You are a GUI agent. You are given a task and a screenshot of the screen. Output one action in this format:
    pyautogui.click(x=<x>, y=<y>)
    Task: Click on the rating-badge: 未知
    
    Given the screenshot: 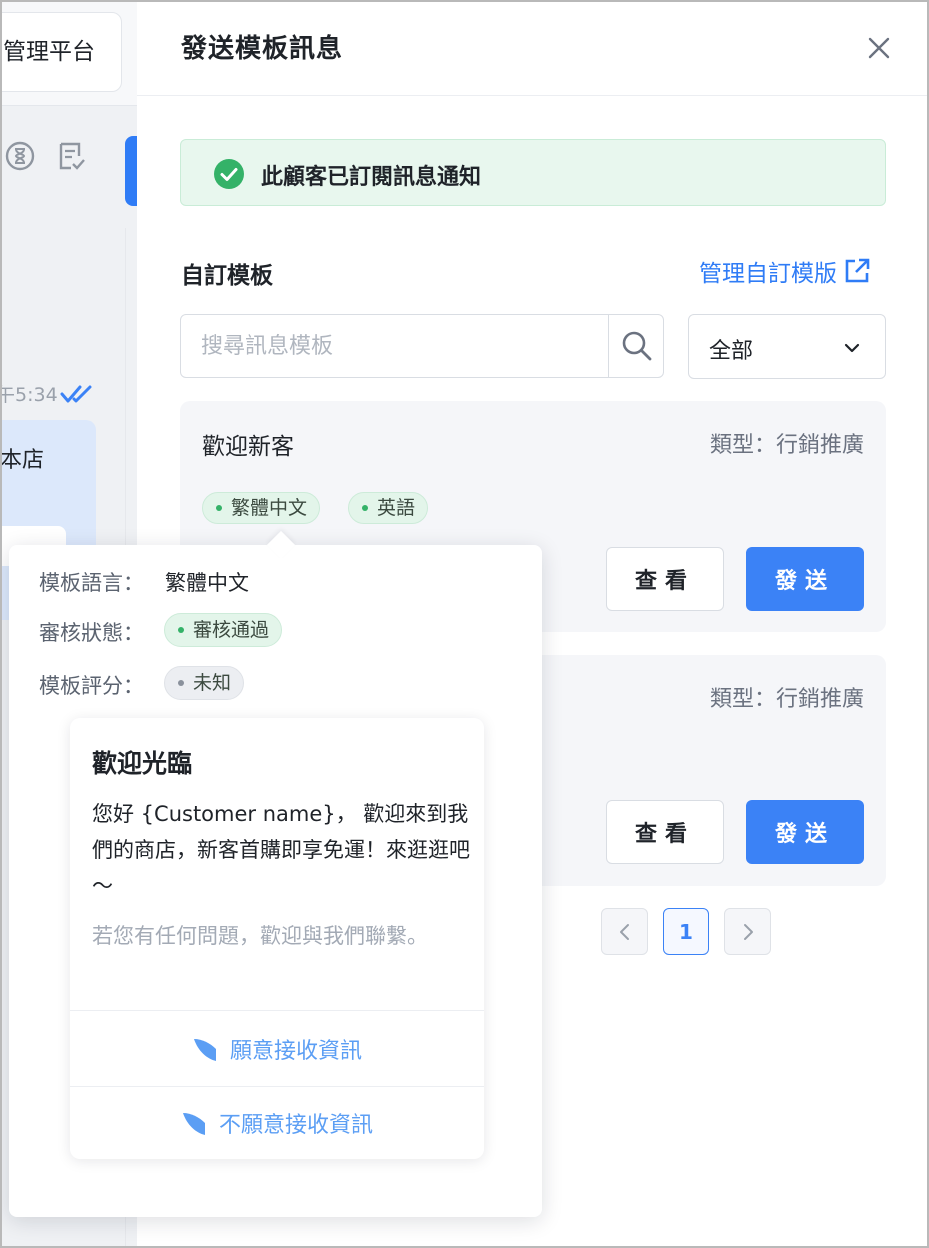 What is the action you would take?
    pyautogui.click(x=204, y=683)
    